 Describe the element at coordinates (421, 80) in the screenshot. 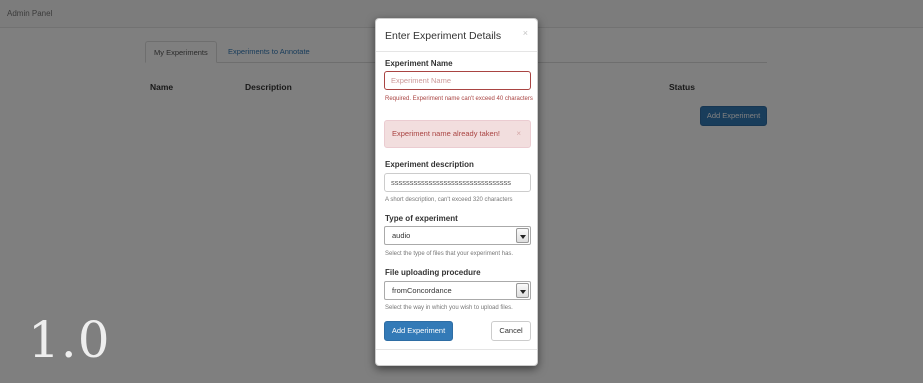

I see `experiment-name-placeholder: Experiment Name` at that location.